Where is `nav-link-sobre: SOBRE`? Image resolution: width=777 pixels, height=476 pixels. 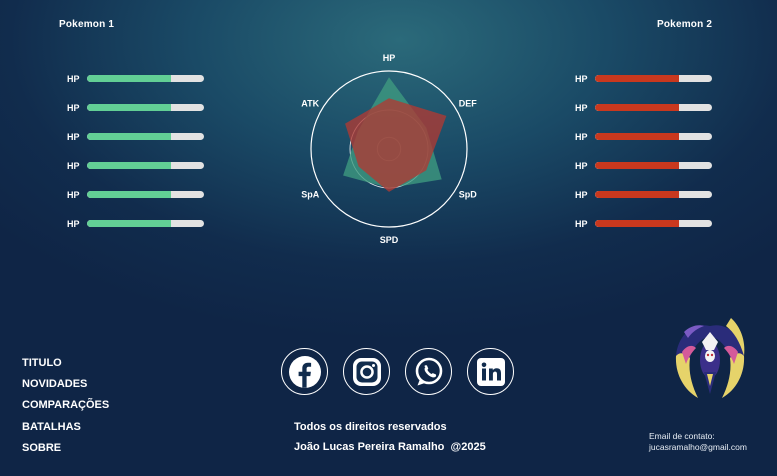 nav-link-sobre: SOBRE is located at coordinates (65, 450).